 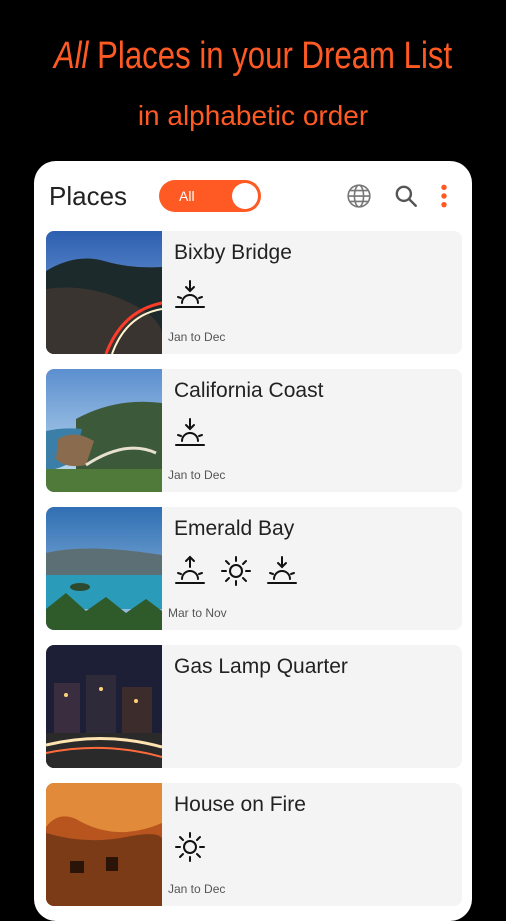 I want to click on page-title: Places, so click(x=88, y=196).